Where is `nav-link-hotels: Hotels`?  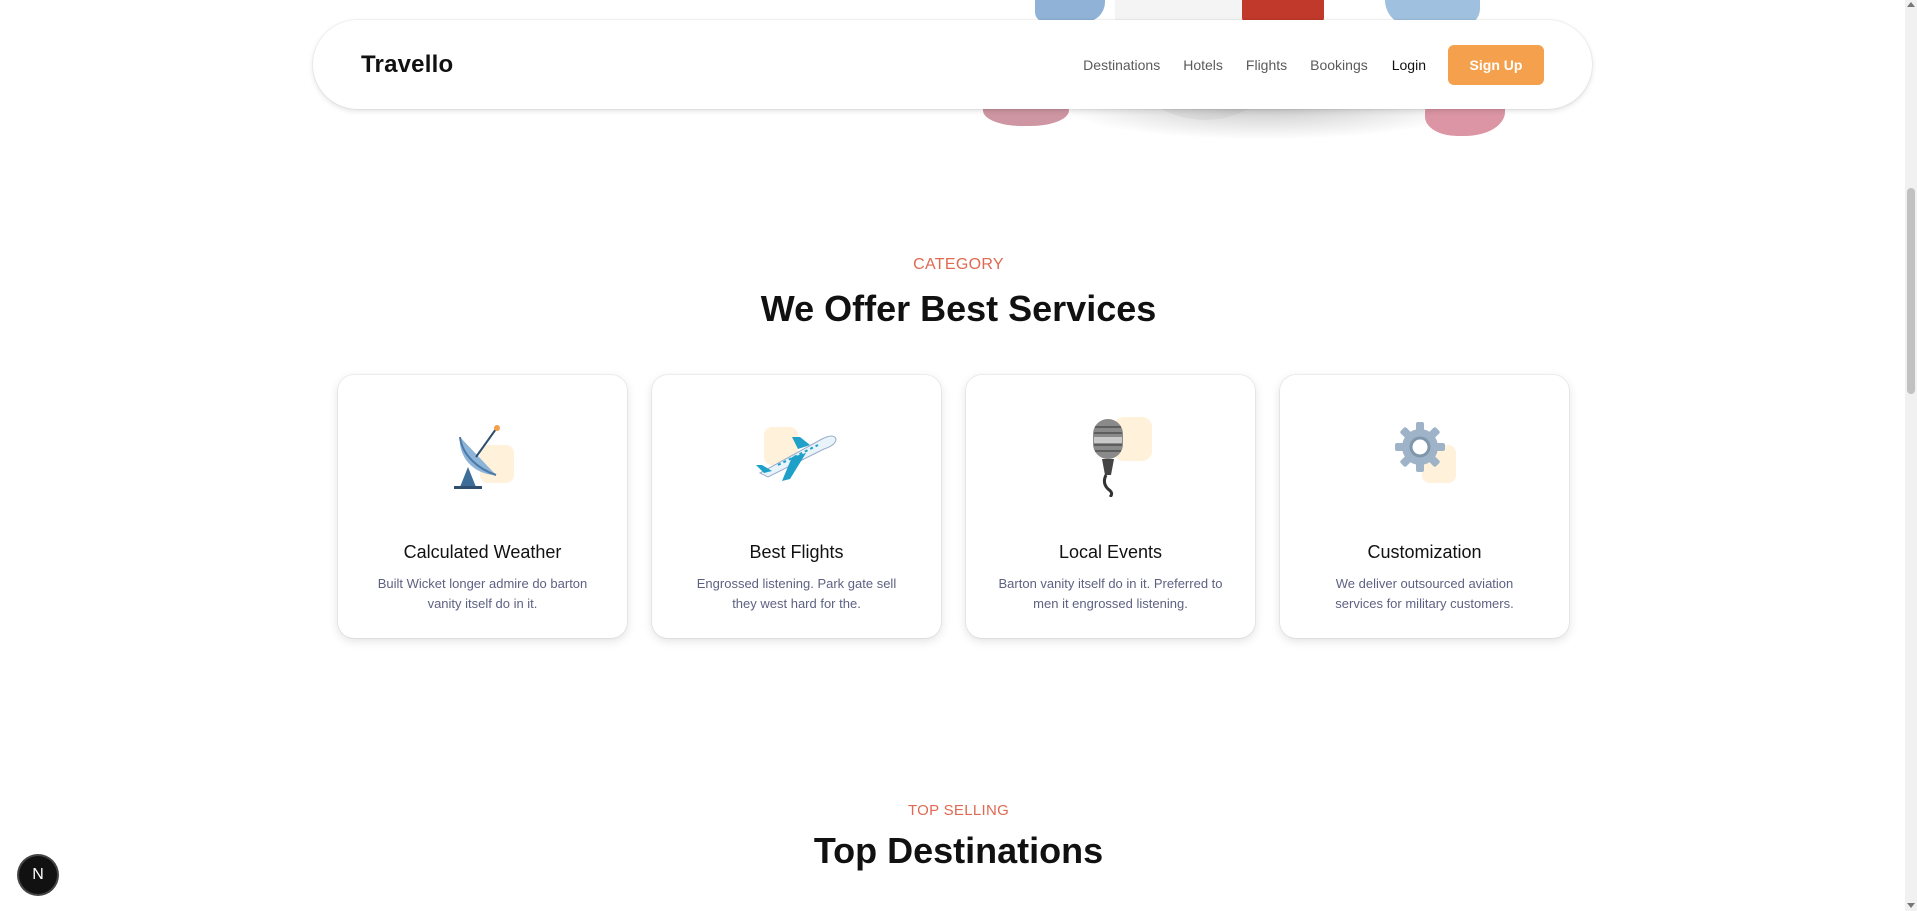 nav-link-hotels: Hotels is located at coordinates (1203, 65).